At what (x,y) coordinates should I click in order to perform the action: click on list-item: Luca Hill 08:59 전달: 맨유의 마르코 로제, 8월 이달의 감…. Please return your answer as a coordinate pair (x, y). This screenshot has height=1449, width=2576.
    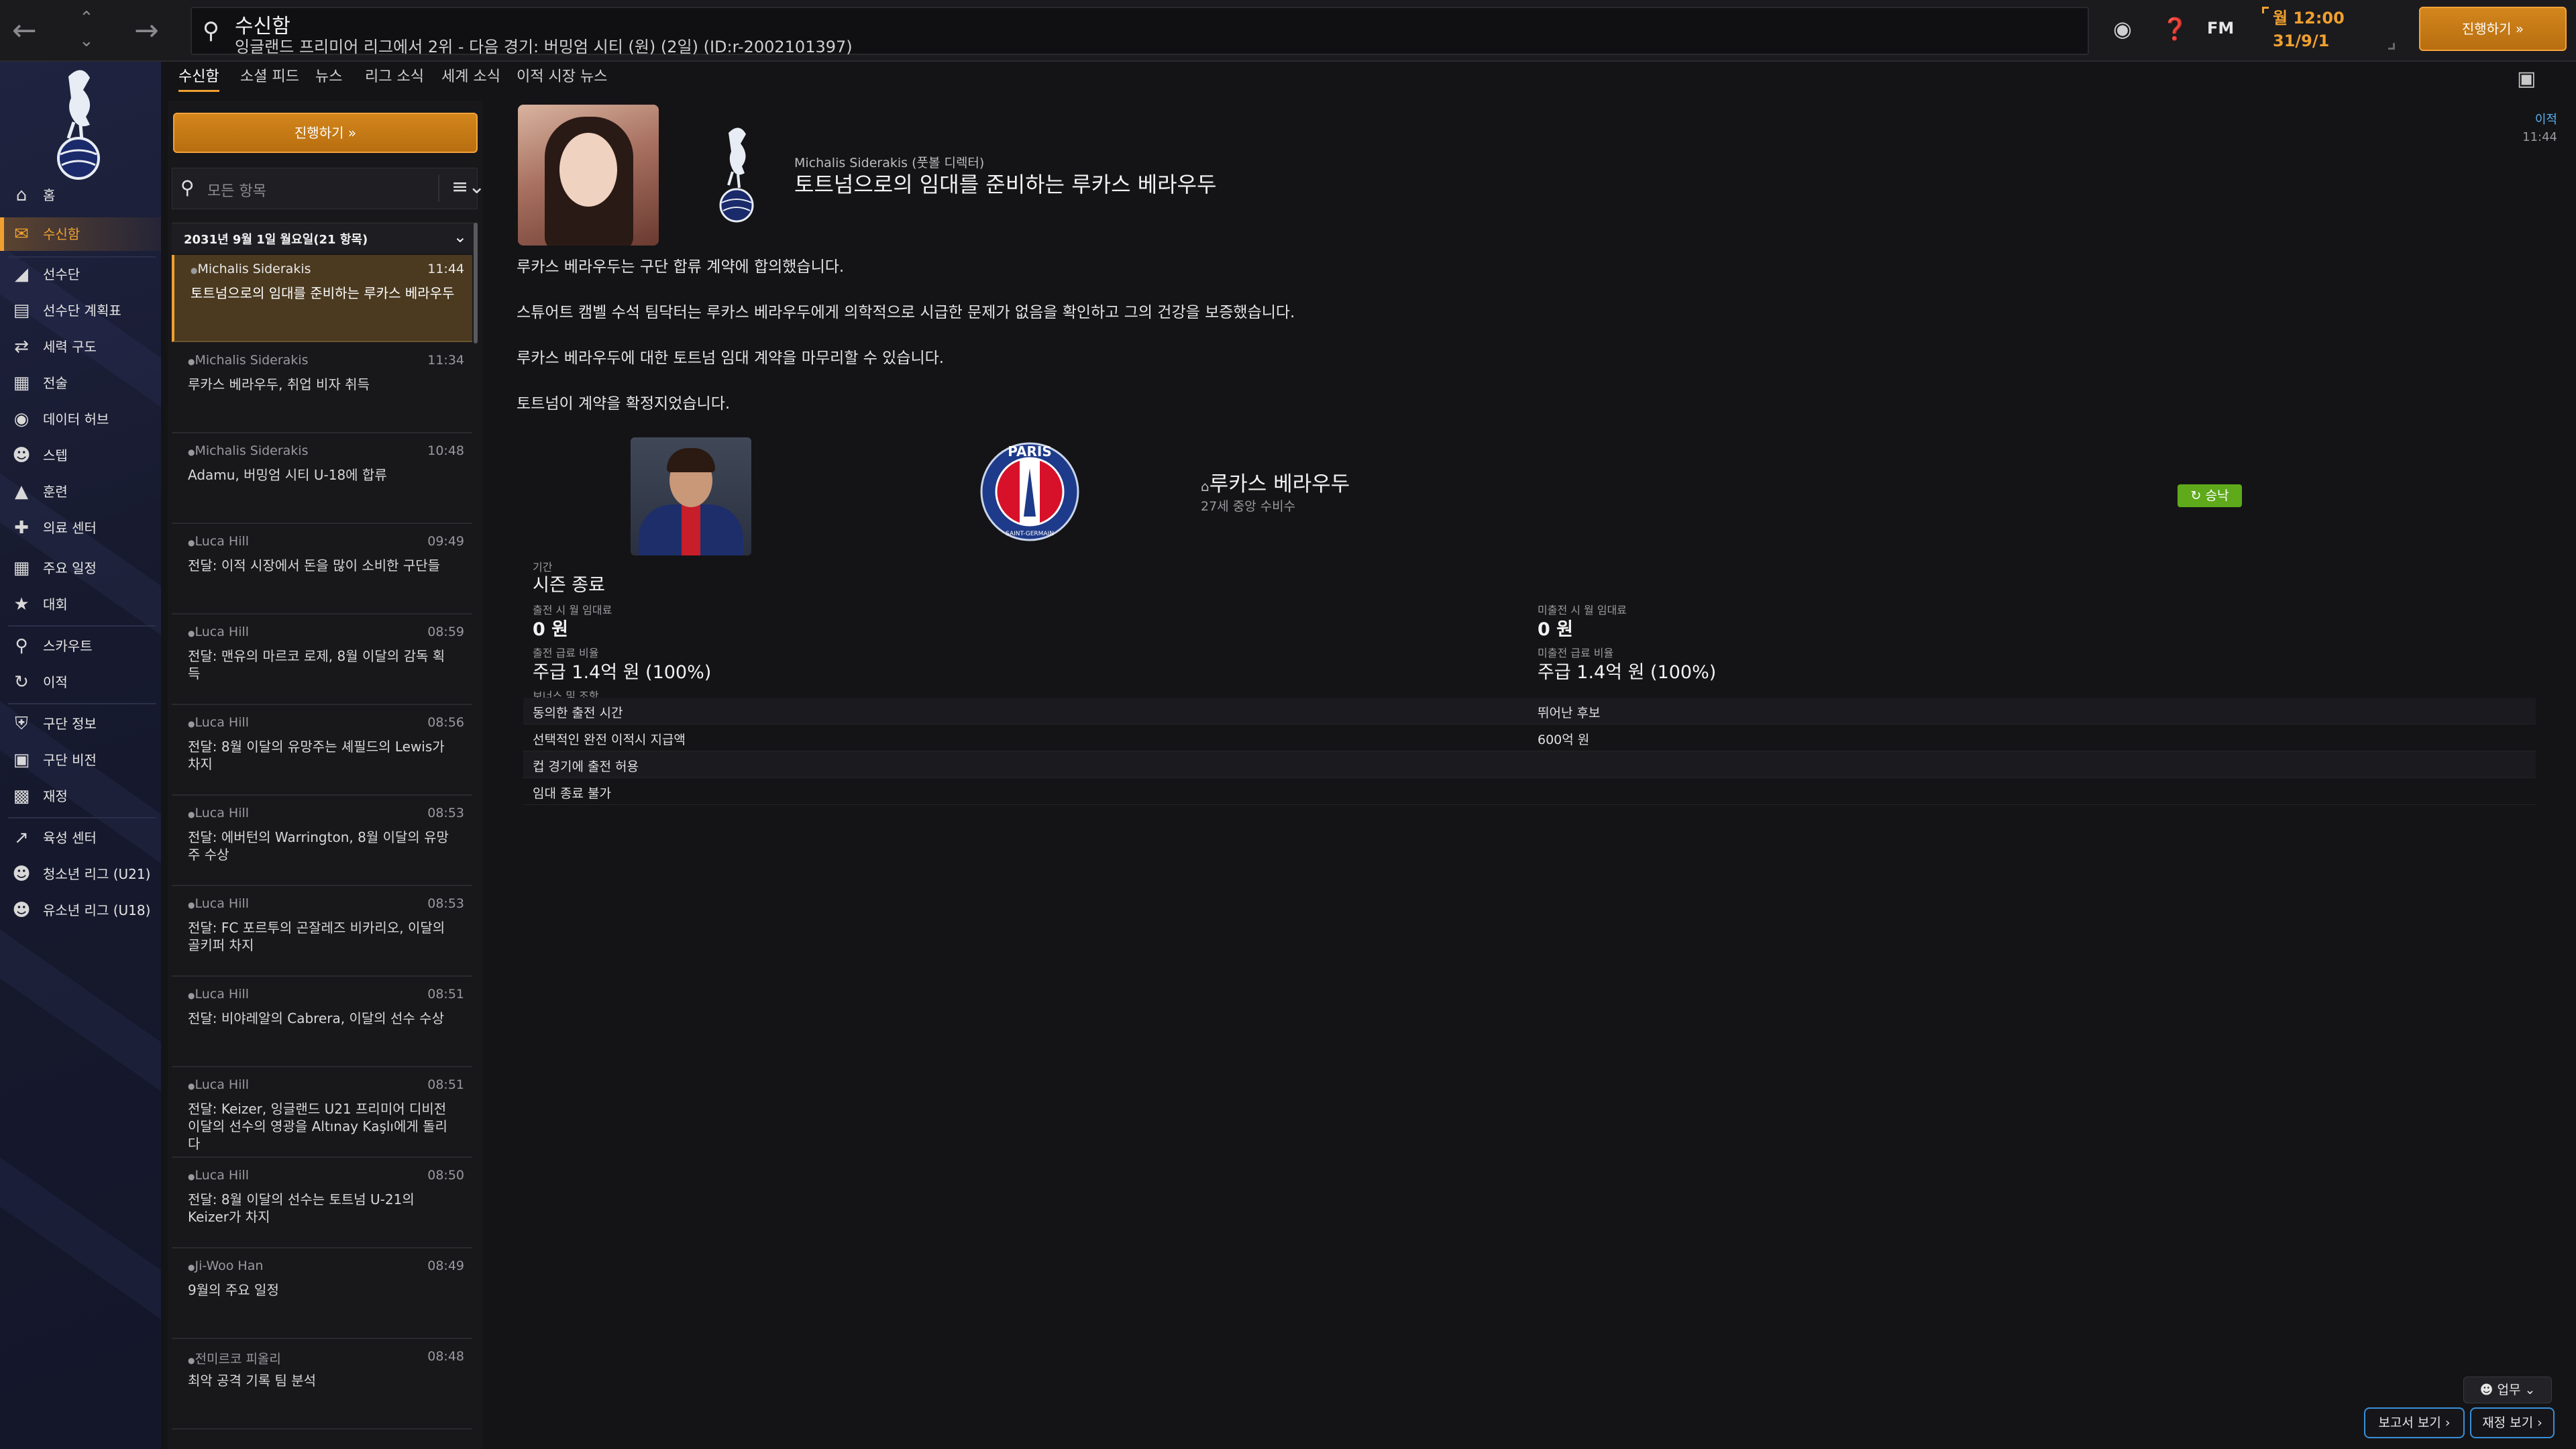
    Looking at the image, I should click on (322, 661).